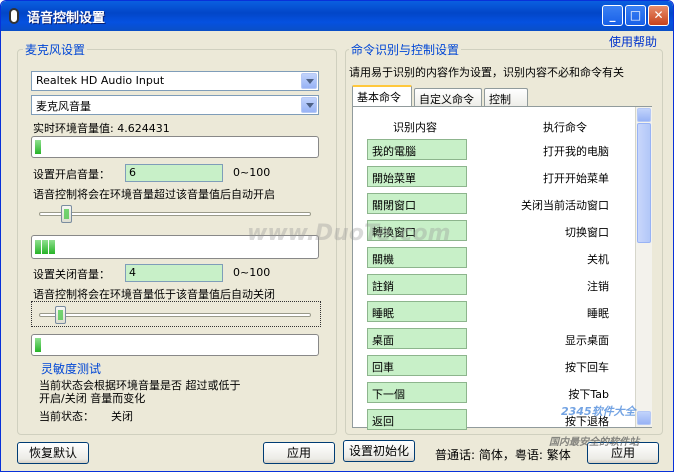 This screenshot has height=472, width=674. Describe the element at coordinates (576, 178) in the screenshot. I see `execute-cell: 打开开始菜单` at that location.